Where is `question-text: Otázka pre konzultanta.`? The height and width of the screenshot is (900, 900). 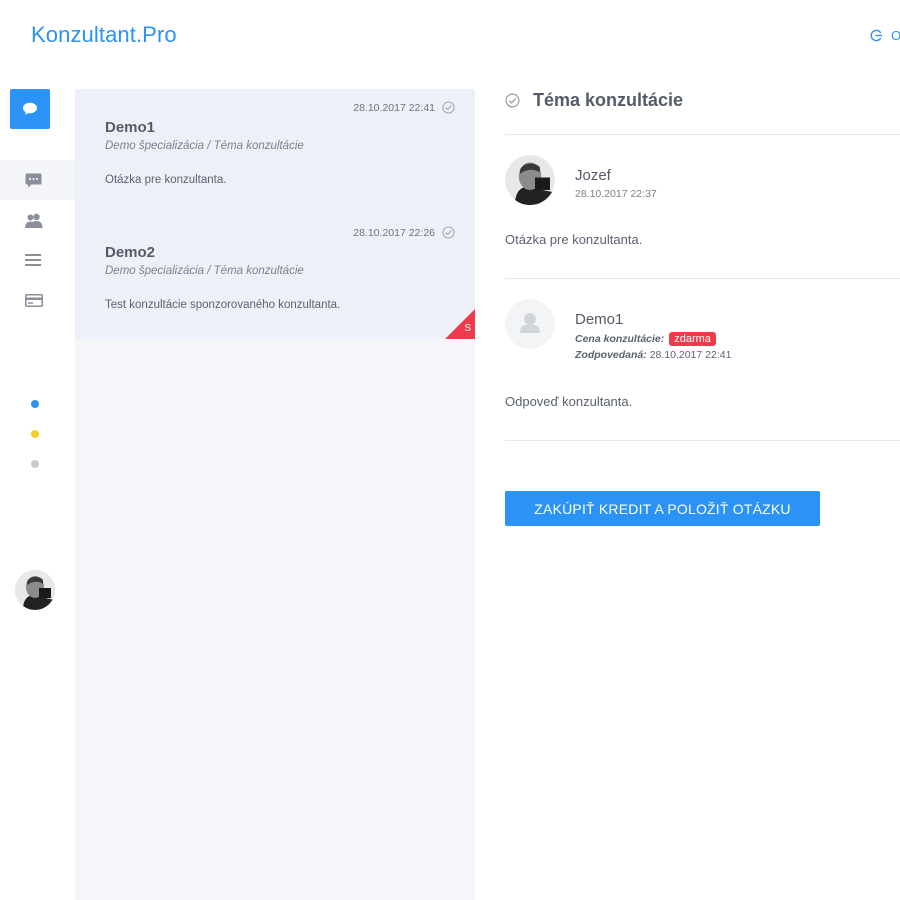 question-text: Otázka pre konzultanta. is located at coordinates (574, 239).